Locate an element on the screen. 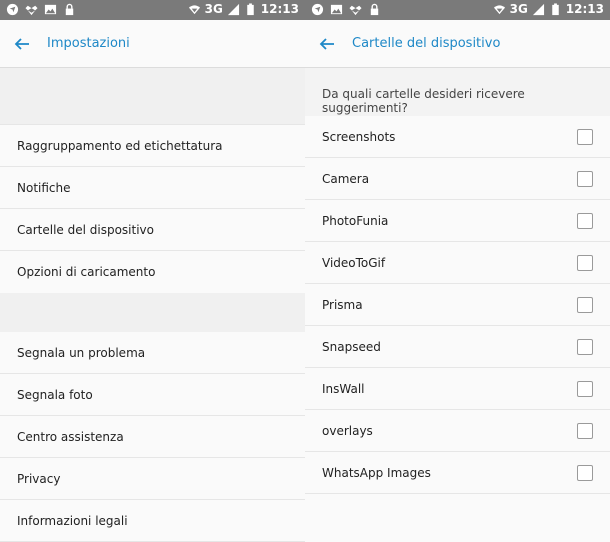 The width and height of the screenshot is (610, 542). settings-item-report-problem: Segnala un problema is located at coordinates (152, 353).